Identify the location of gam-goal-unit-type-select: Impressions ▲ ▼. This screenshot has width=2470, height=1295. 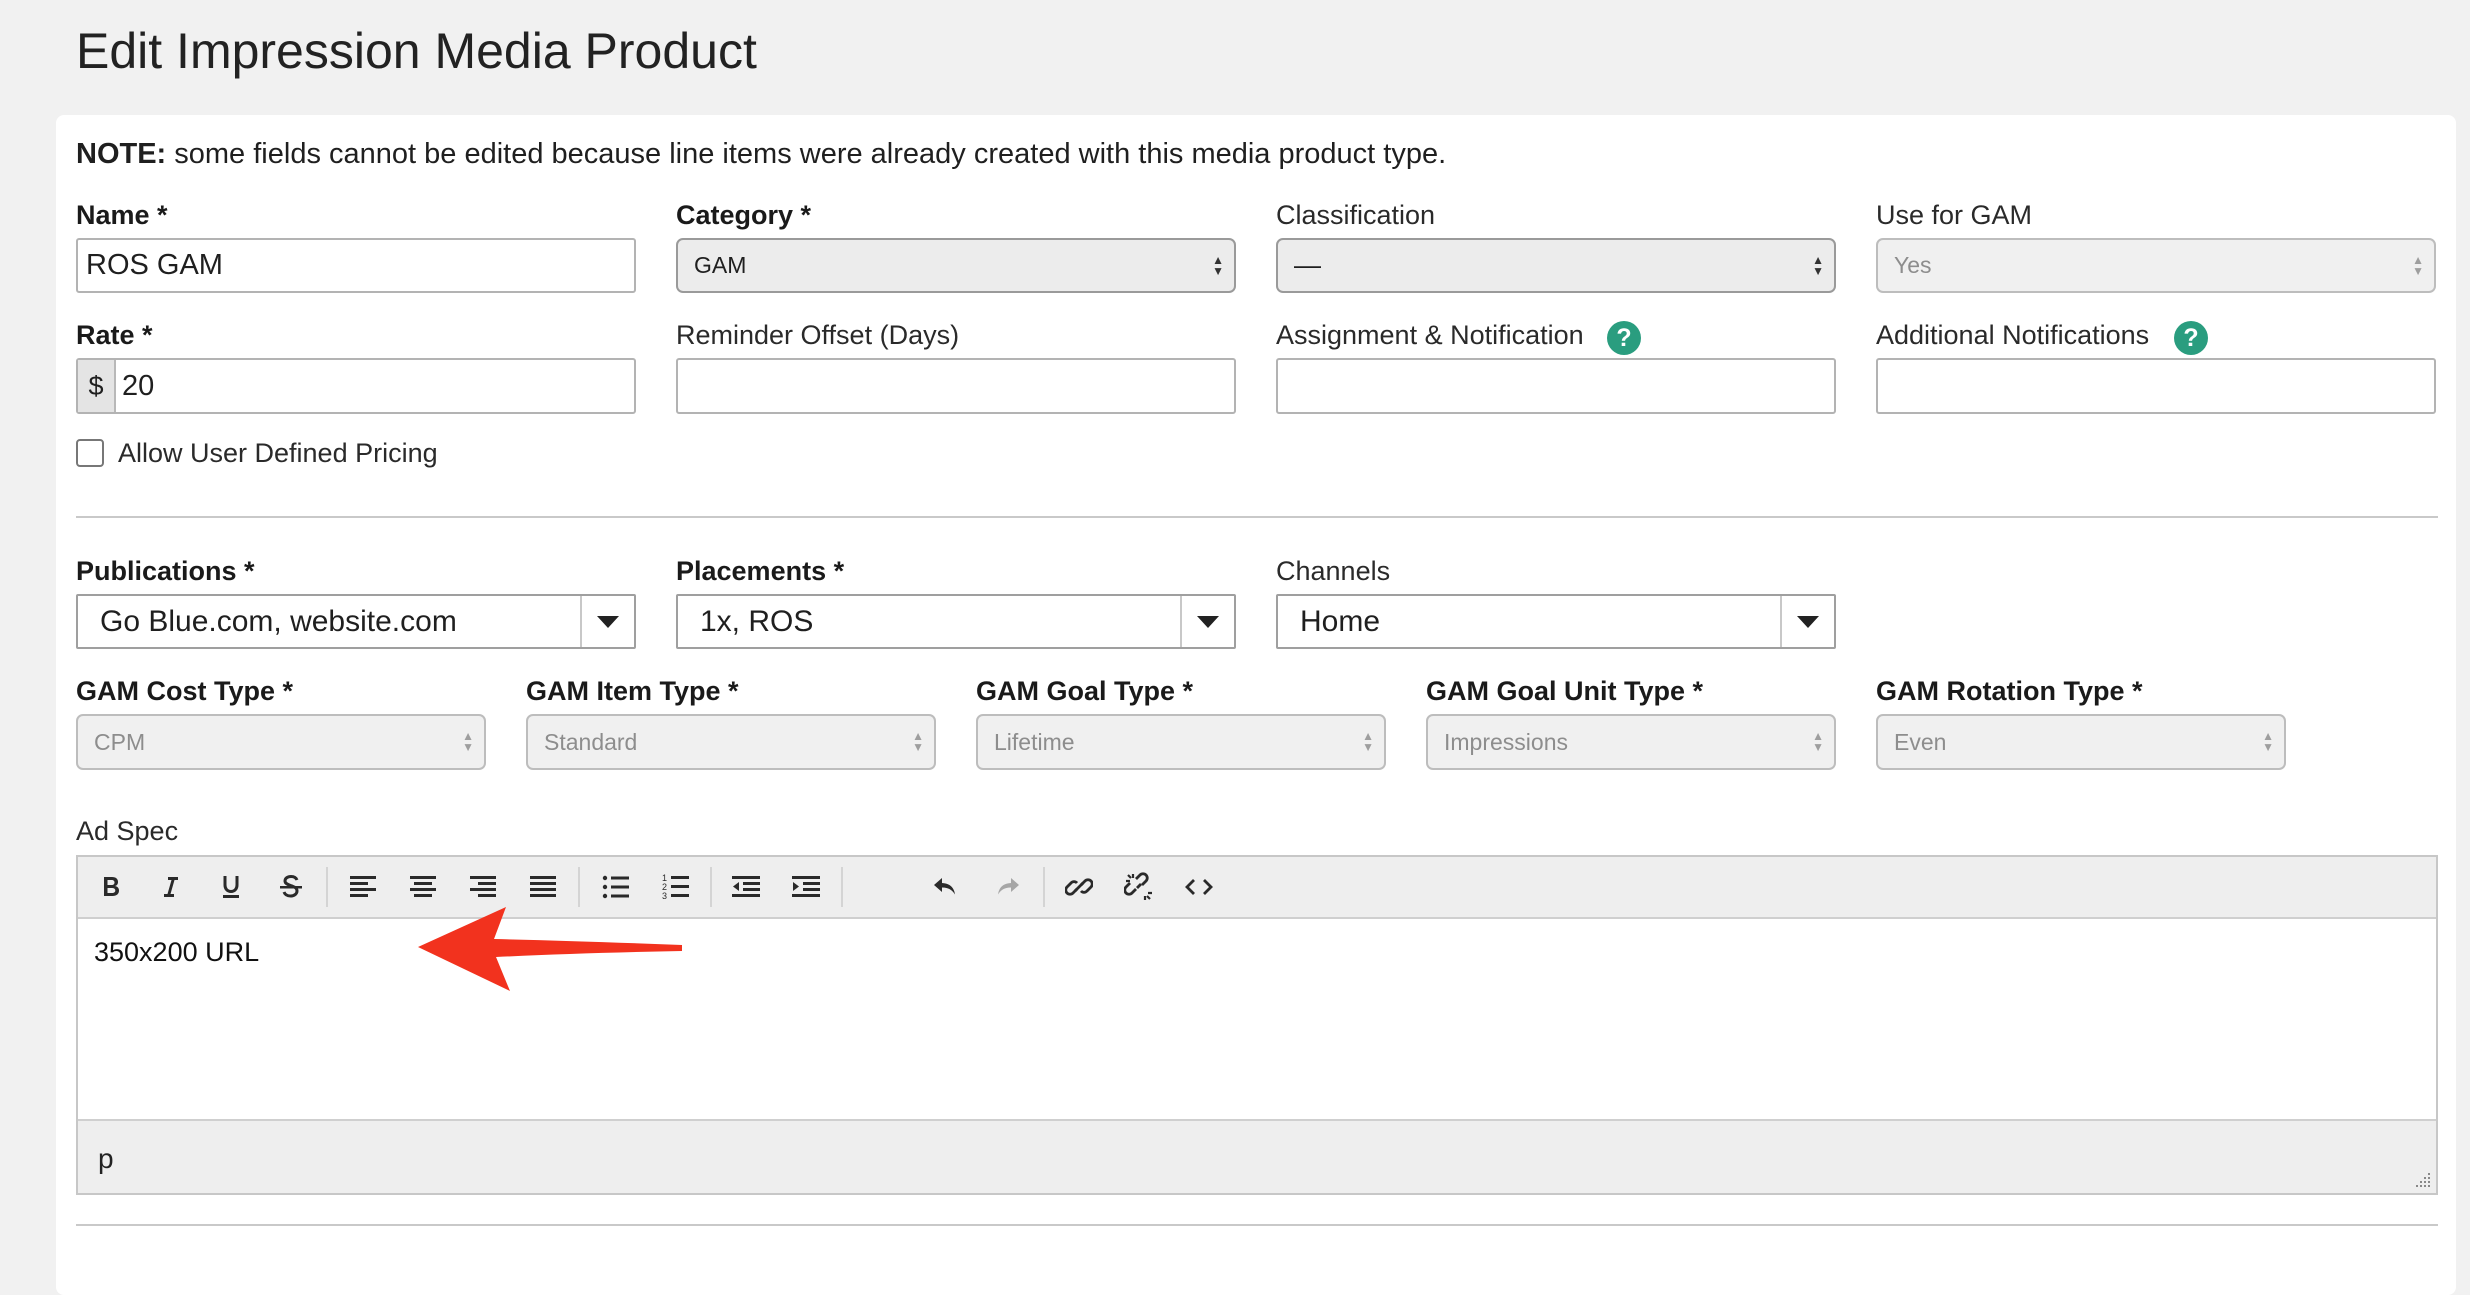
(1631, 742).